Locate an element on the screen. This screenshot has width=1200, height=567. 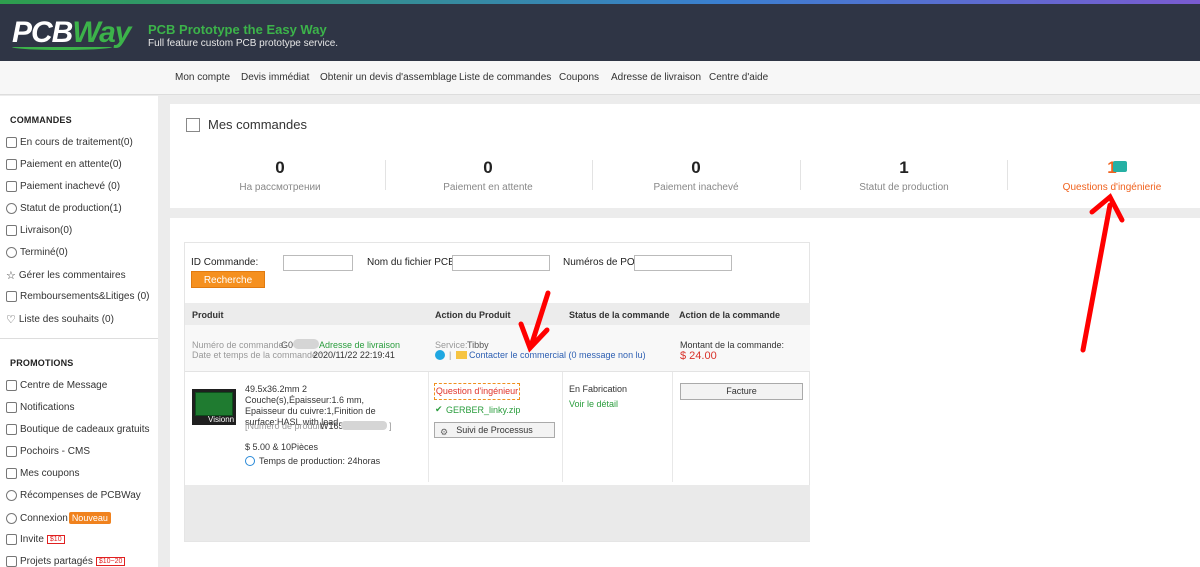
nav-devis-assemblage: Obtenir un devis d'assemblage is located at coordinates (388, 77).